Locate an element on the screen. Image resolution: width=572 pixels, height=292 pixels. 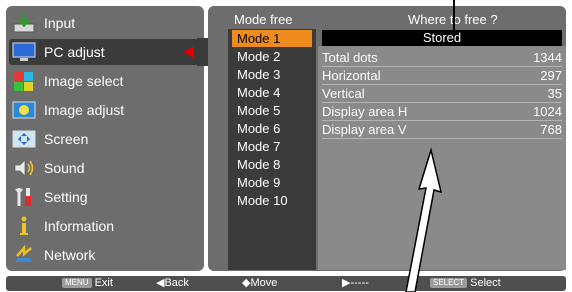
where-to-free-header: Where to free ? is located at coordinates (453, 19).